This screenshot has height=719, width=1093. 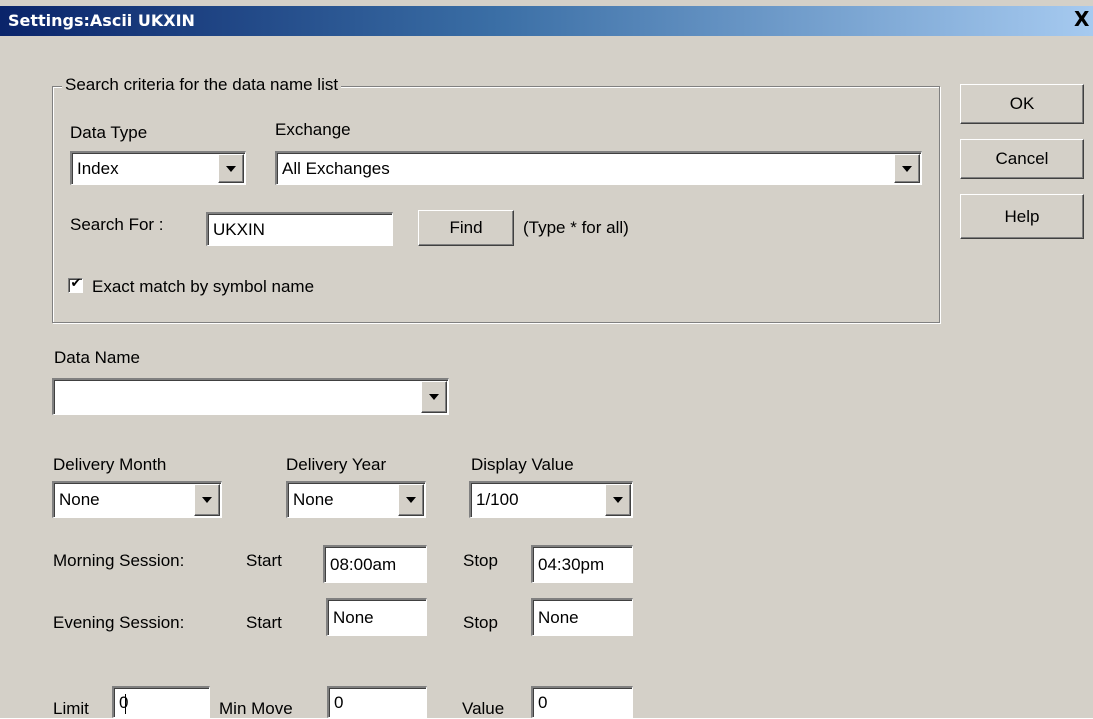 I want to click on limit-input: 0, so click(x=161, y=702).